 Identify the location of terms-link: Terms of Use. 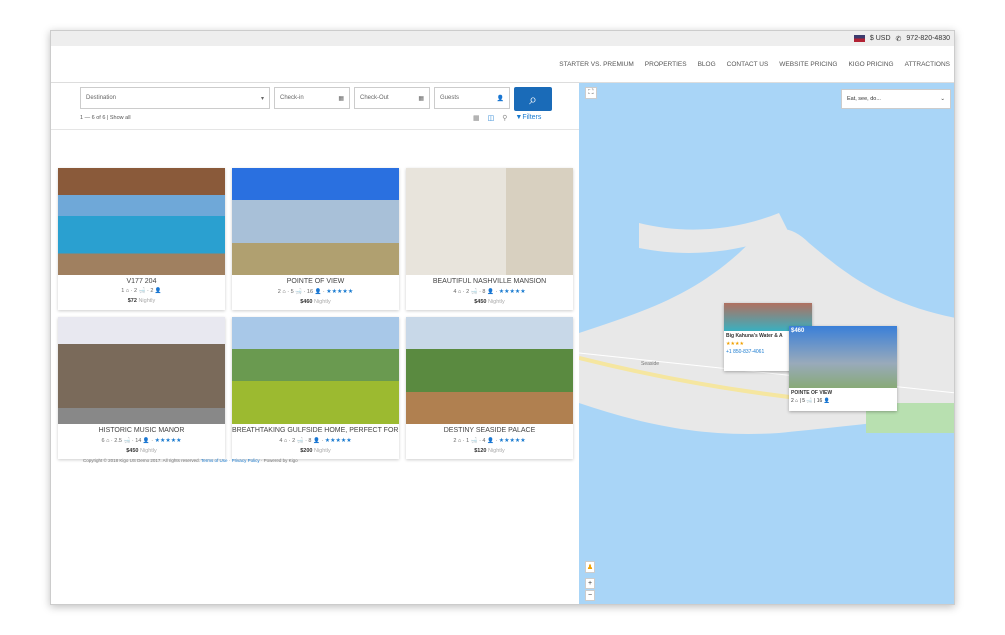
(214, 460).